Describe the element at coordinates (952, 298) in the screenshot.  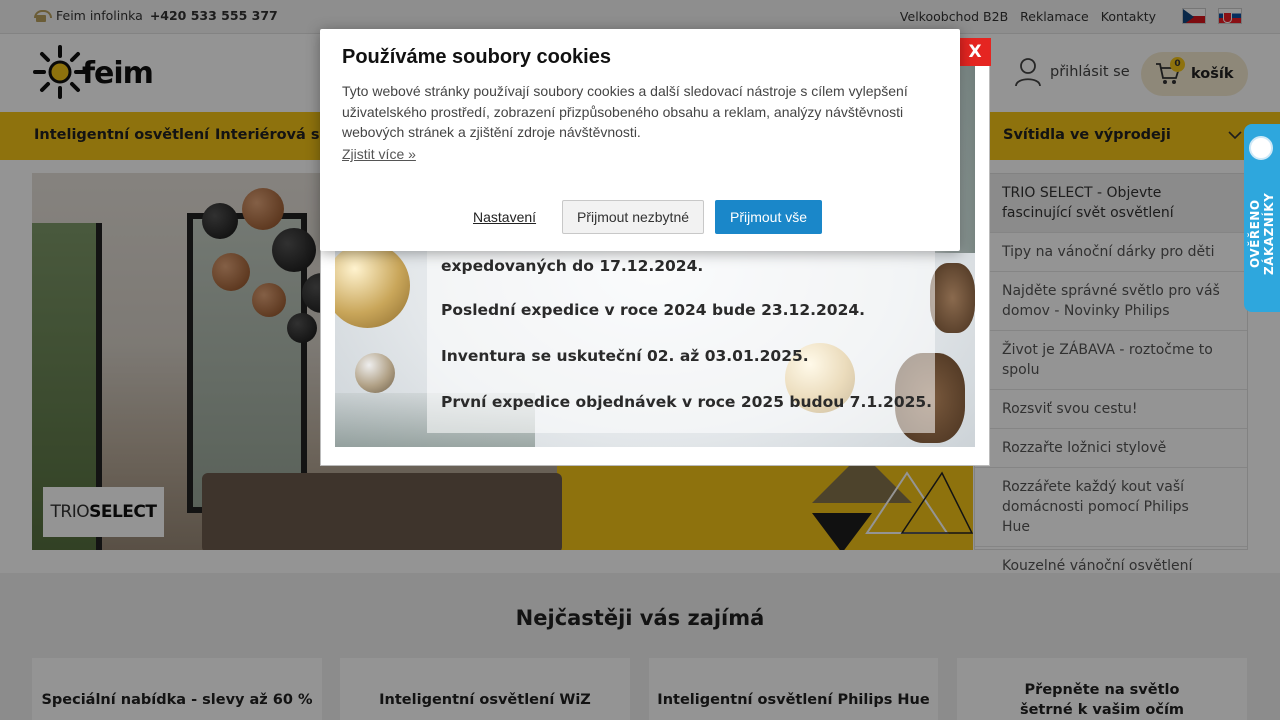
I see `pinecone-decoration` at that location.